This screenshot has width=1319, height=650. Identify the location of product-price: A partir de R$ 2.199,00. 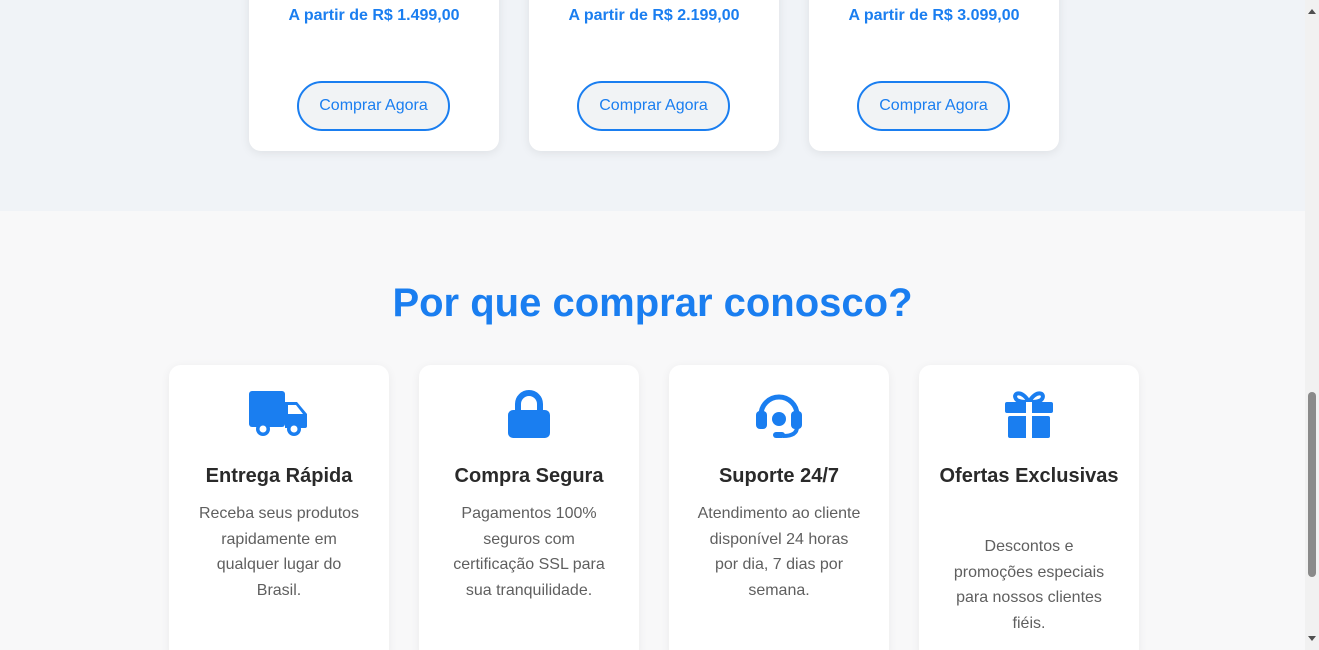
(654, 15).